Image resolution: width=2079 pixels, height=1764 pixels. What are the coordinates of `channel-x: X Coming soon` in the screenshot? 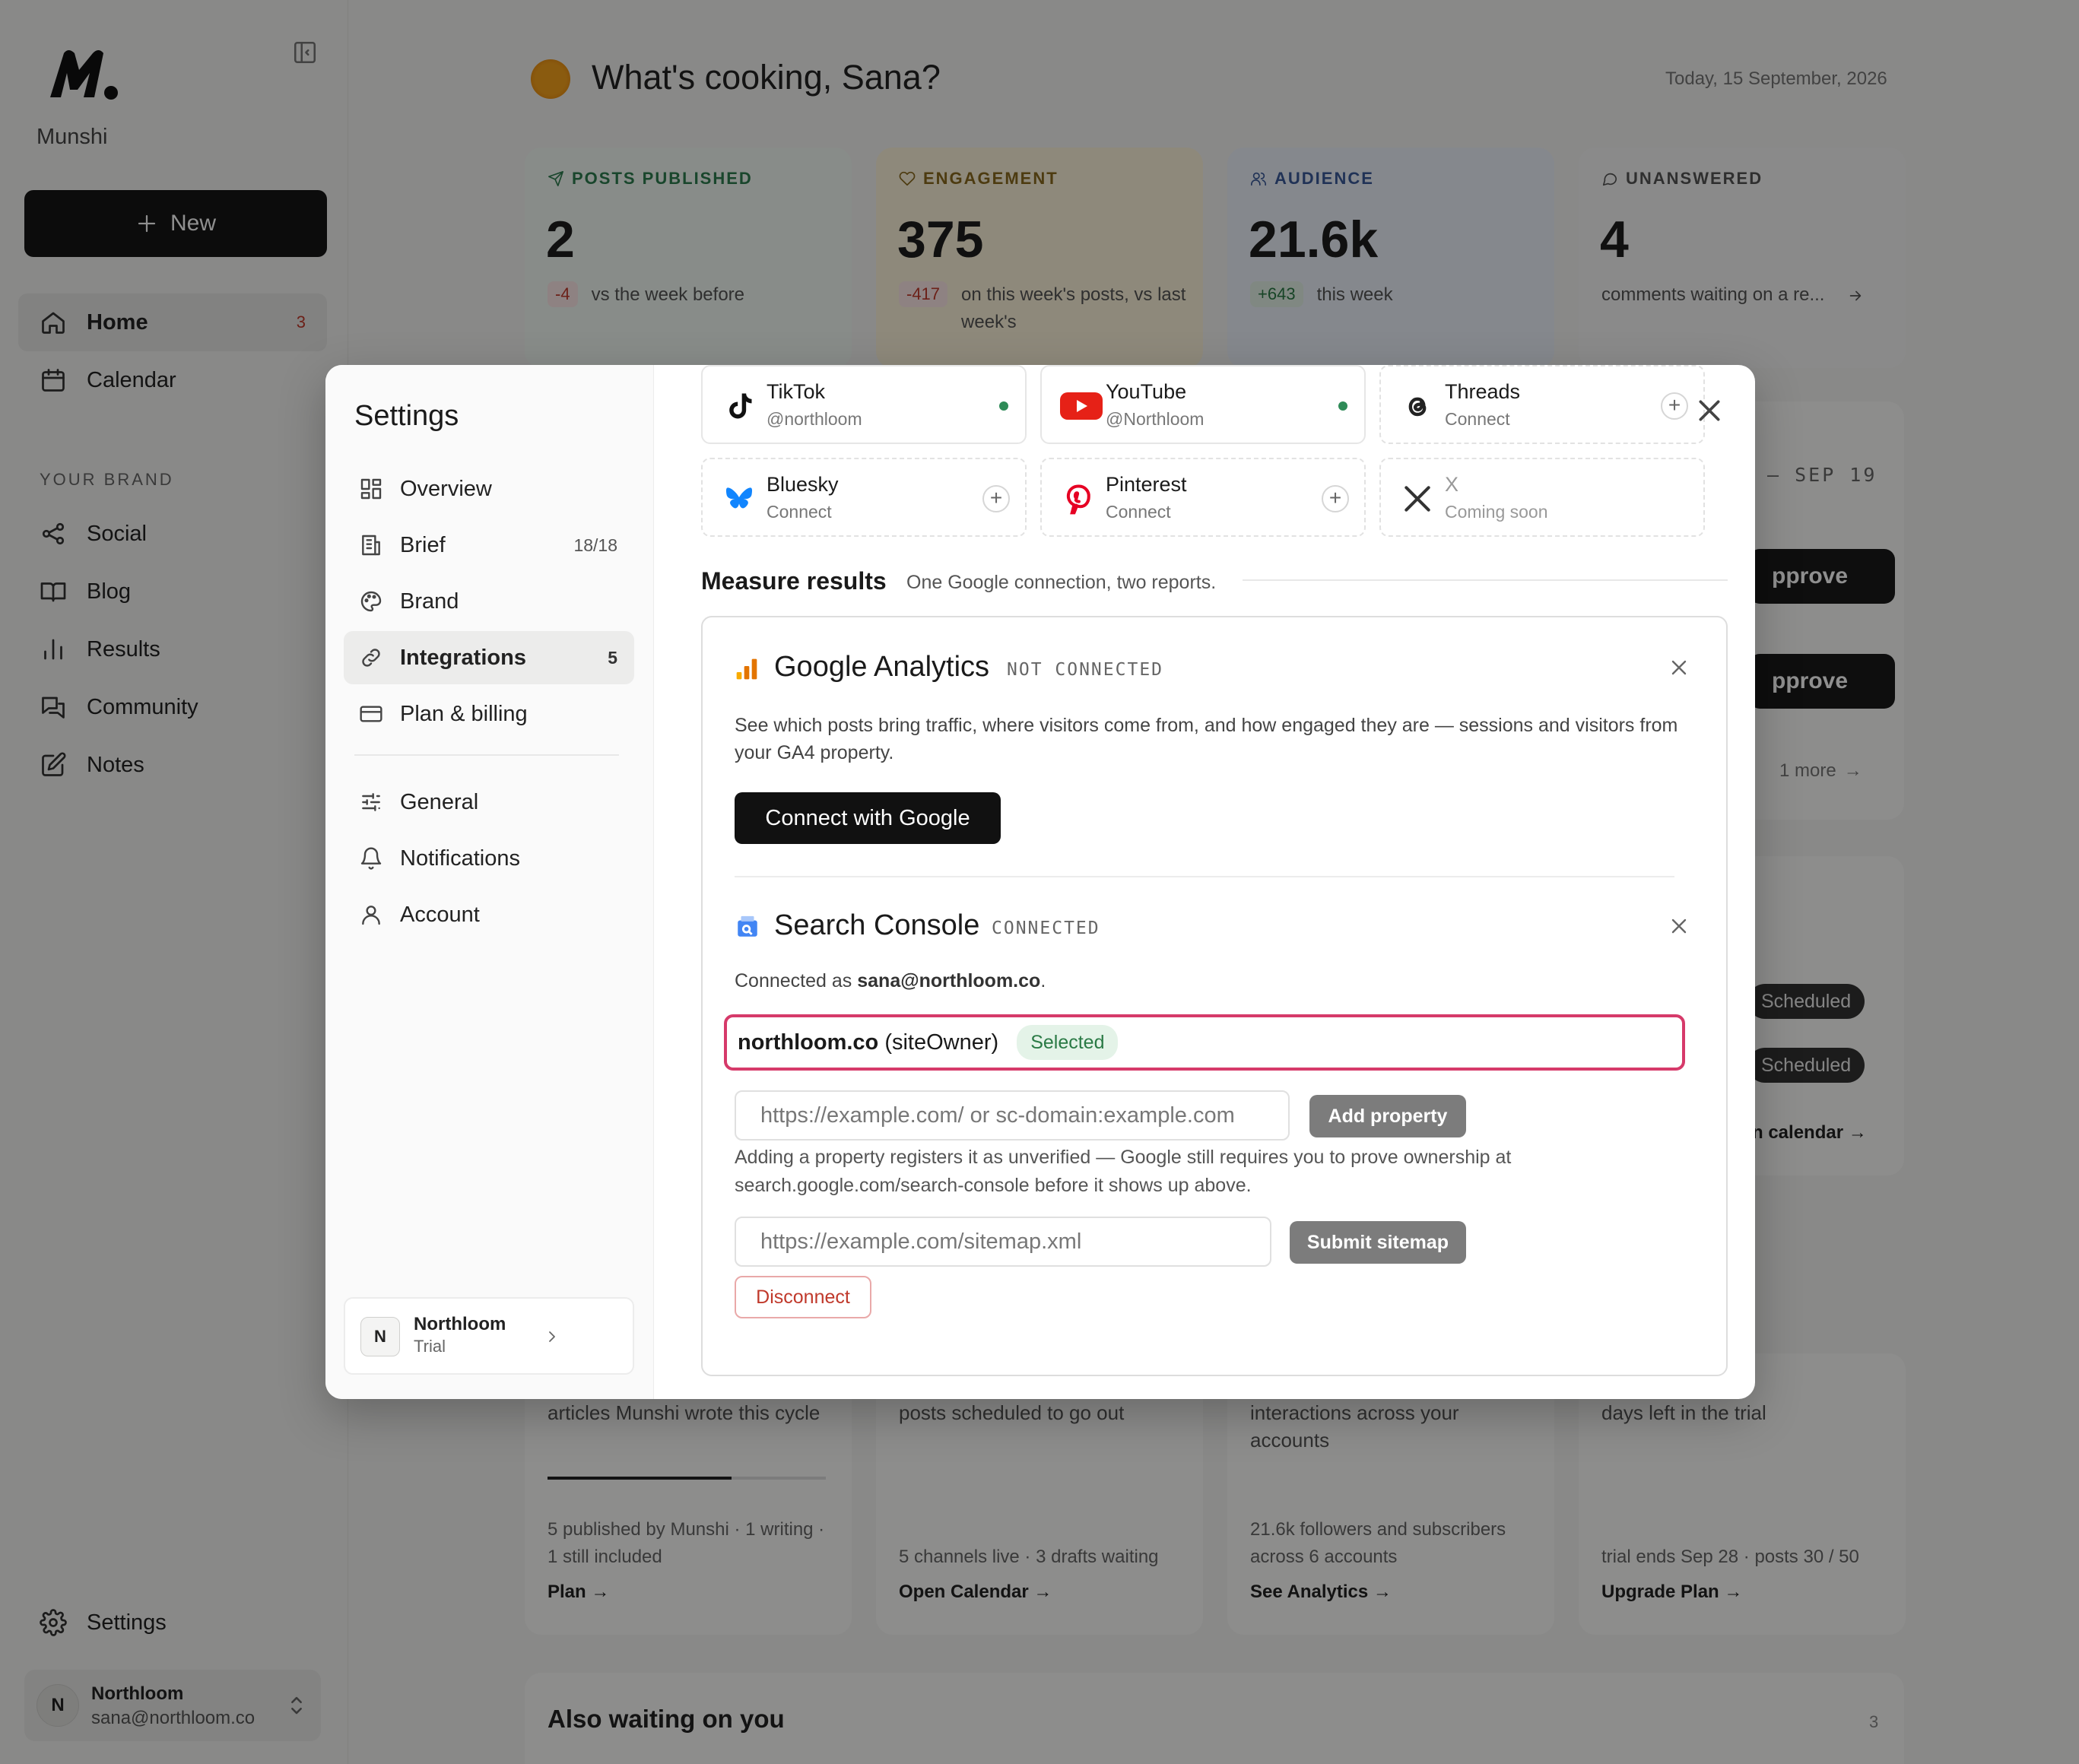 It's located at (1542, 498).